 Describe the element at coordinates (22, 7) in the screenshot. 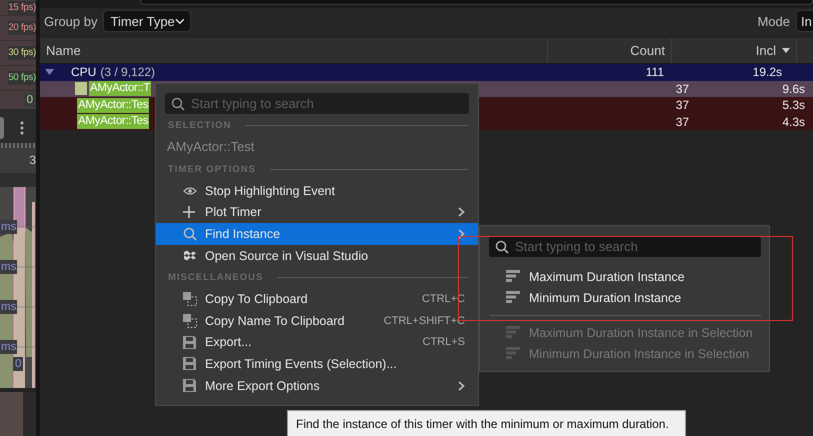

I see `fps-label: 15 fps)` at that location.